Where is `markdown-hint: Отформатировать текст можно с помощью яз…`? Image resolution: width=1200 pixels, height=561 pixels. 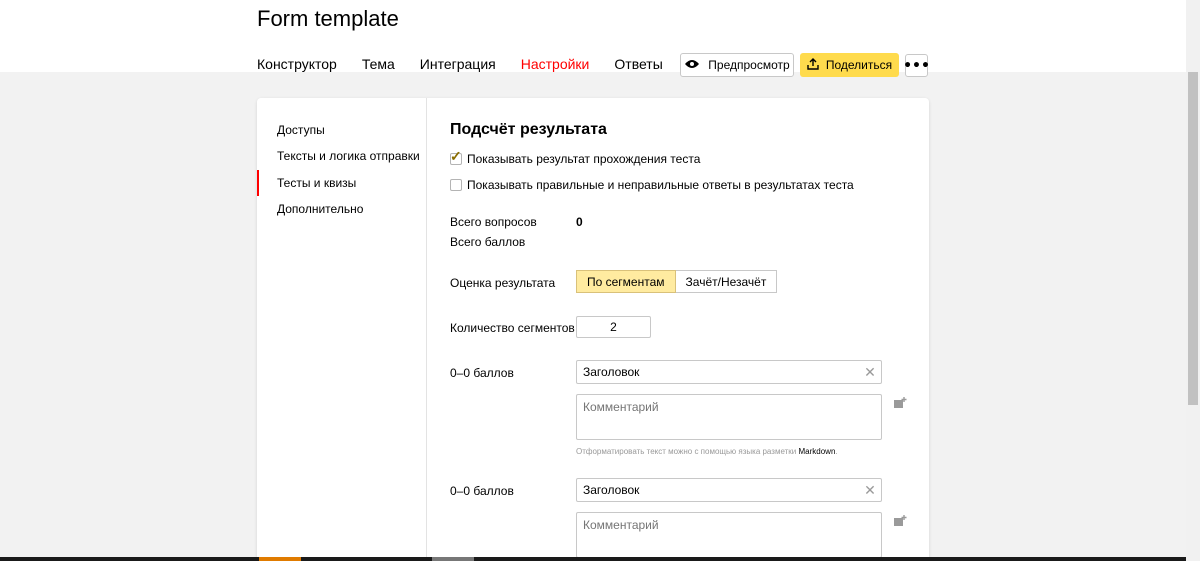
markdown-hint: Отформатировать текст можно с помощью яз… is located at coordinates (707, 451).